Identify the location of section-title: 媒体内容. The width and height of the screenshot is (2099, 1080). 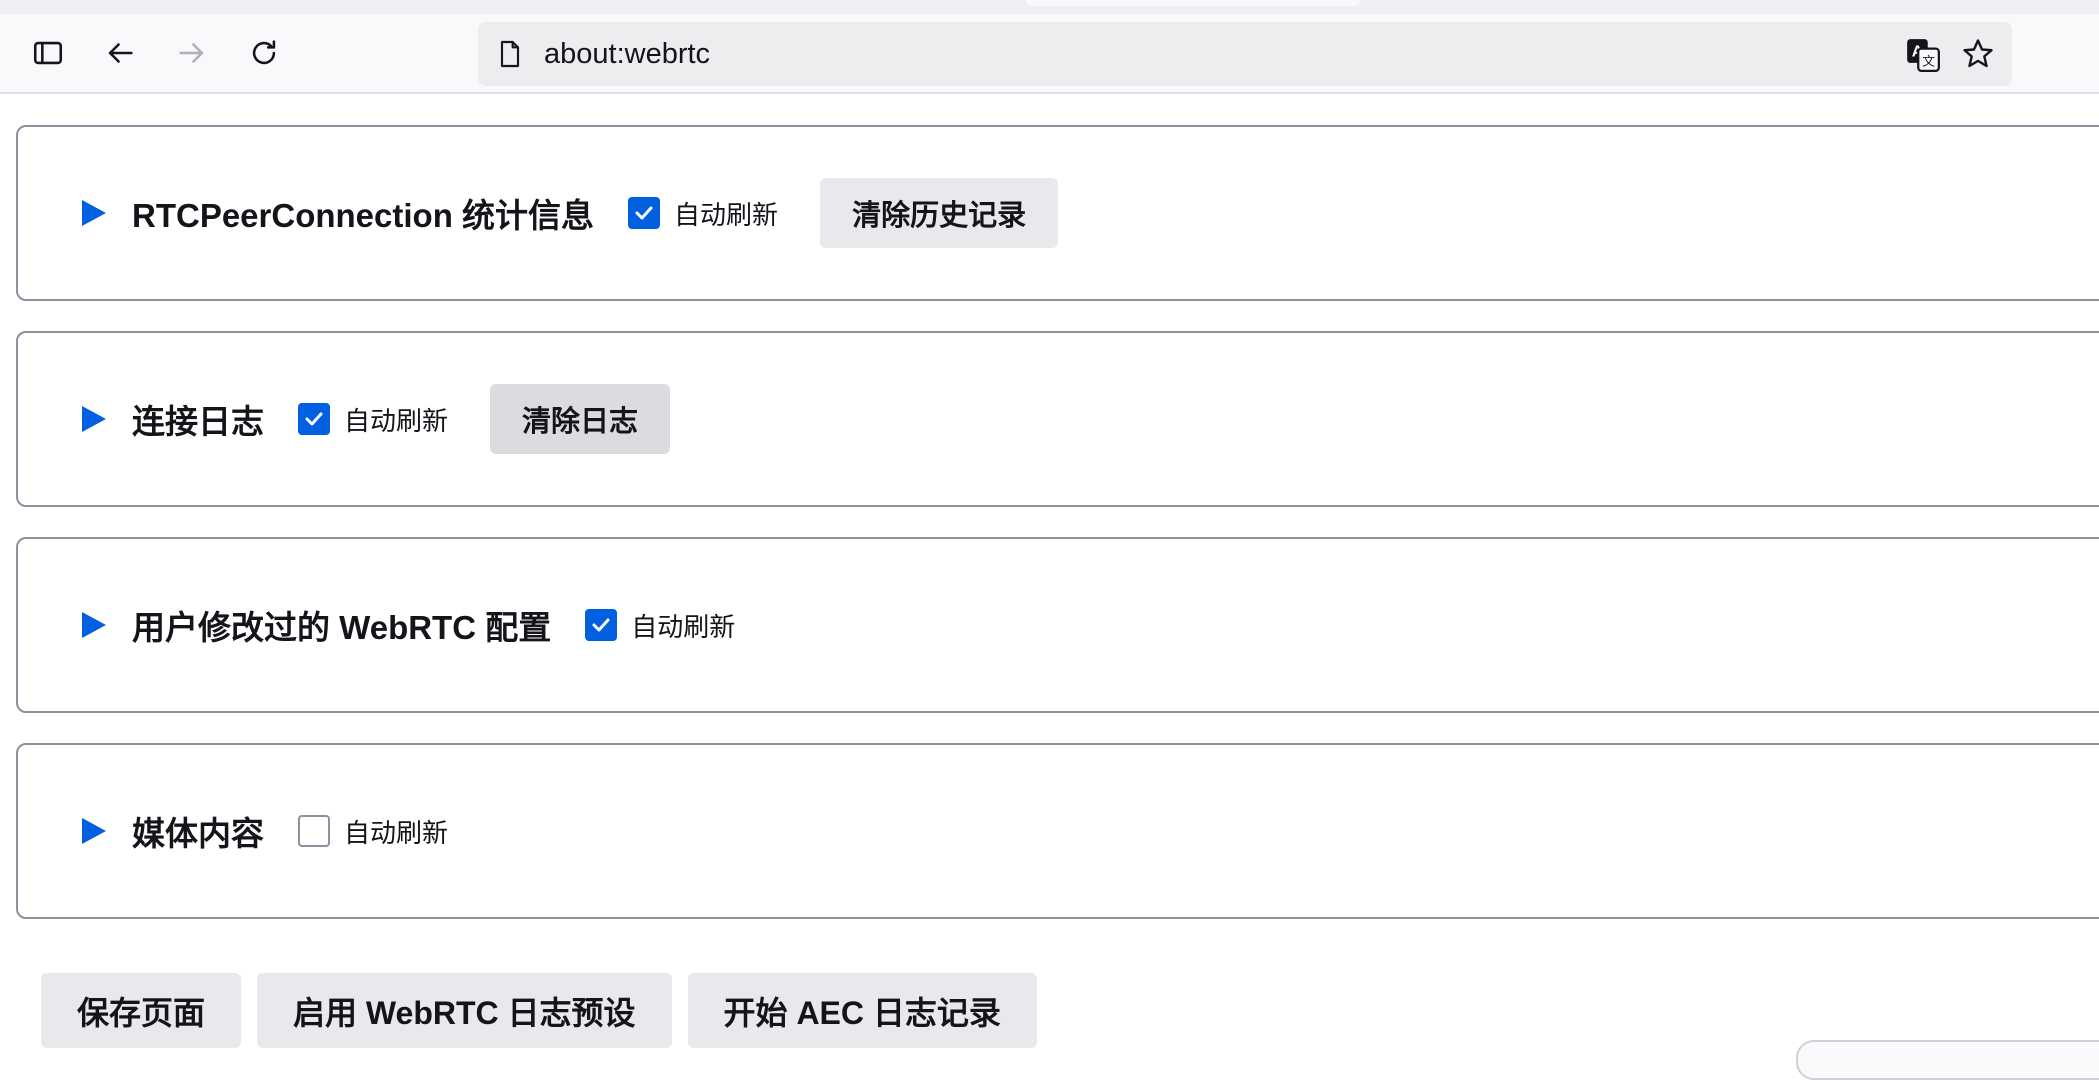
(198, 831).